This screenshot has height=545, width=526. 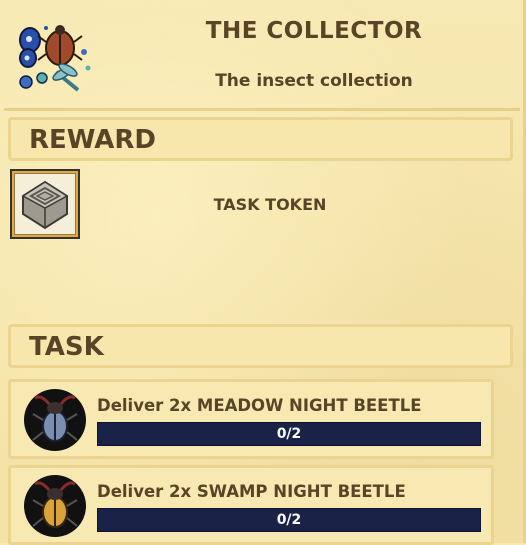 I want to click on meadow-night-beetle-icon, so click(x=55, y=420).